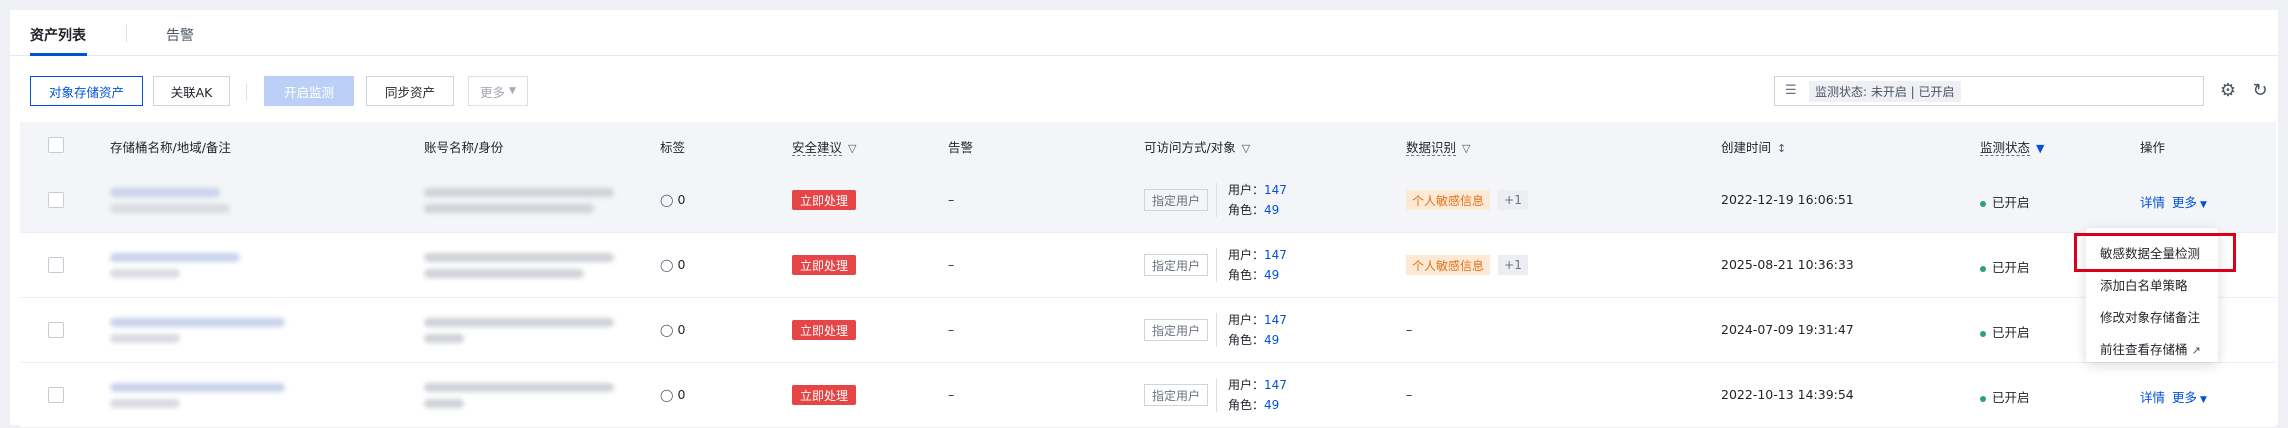 The width and height of the screenshot is (2288, 428). Describe the element at coordinates (824, 146) in the screenshot. I see `col-security: 安全建议 ▽` at that location.